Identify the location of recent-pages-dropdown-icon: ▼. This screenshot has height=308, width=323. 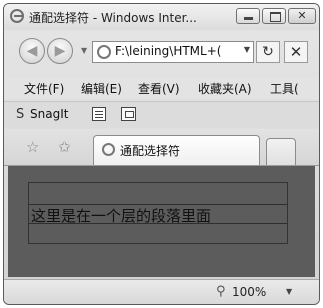
(84, 50).